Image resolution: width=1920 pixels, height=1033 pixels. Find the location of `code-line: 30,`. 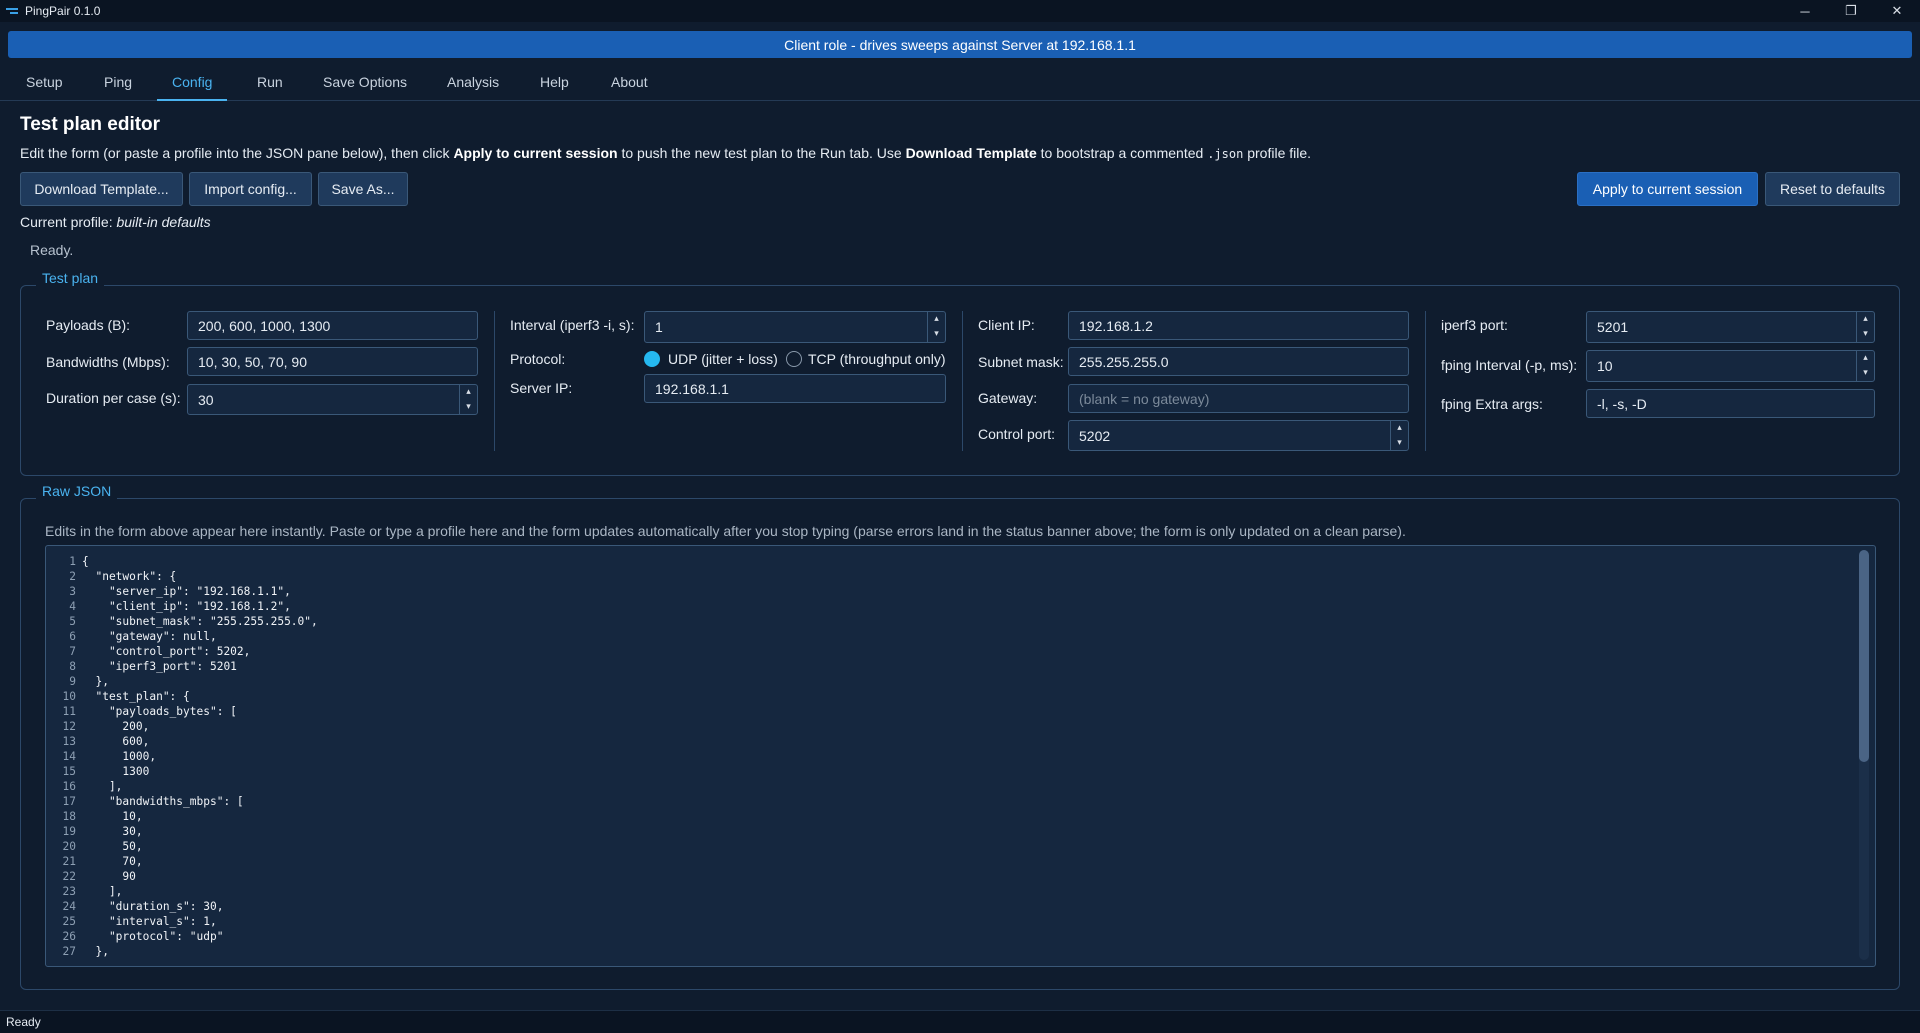

code-line: 30, is located at coordinates (968, 831).